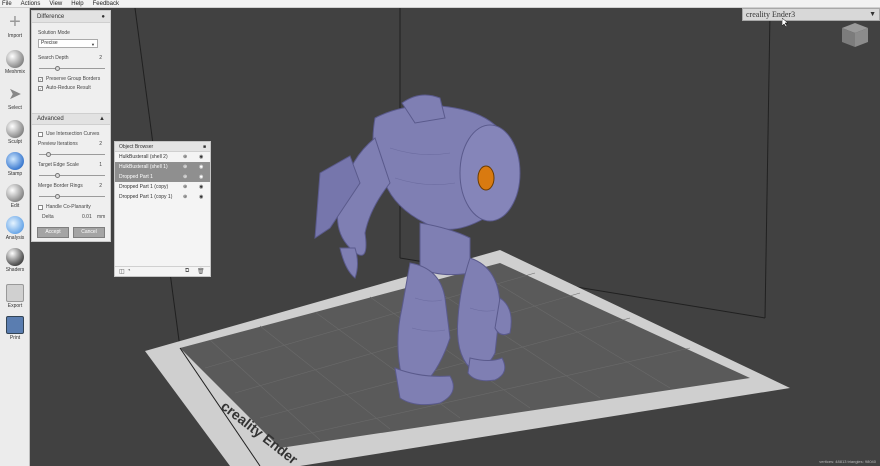 This screenshot has width=880, height=466. I want to click on cancel-button: Cancel, so click(89, 232).